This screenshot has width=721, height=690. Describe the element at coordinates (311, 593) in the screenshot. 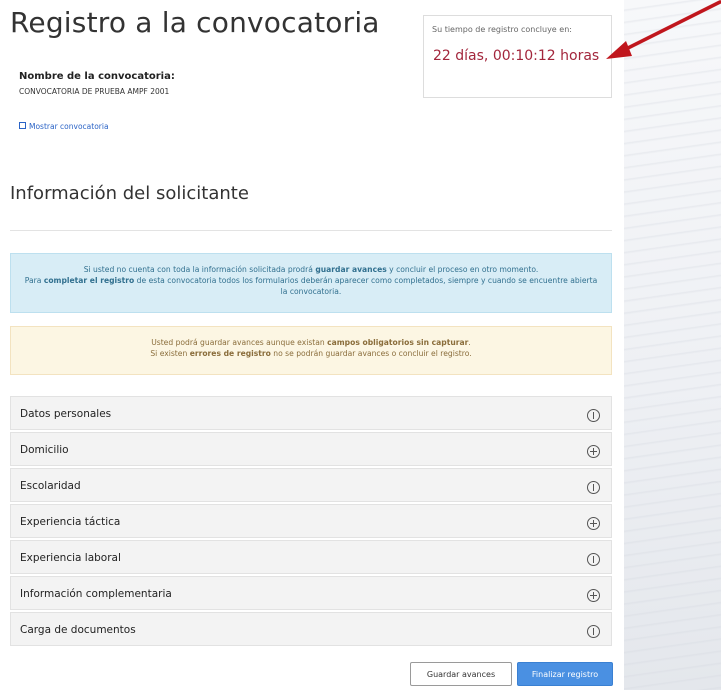

I see `accordion-item-informacion-complementaria: Información complementaria` at that location.